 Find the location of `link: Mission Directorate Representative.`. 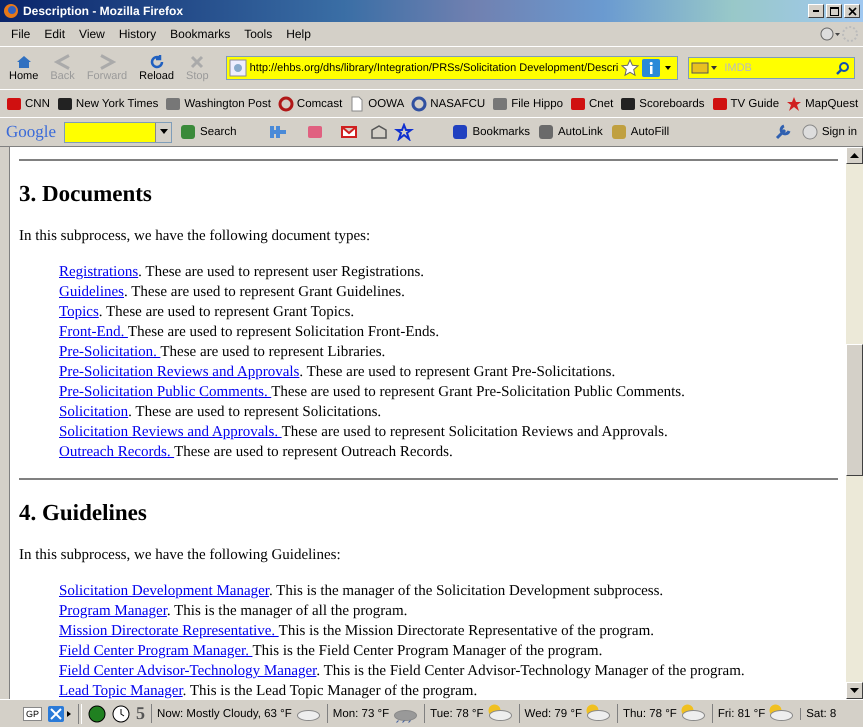

link: Mission Directorate Representative. is located at coordinates (169, 631).